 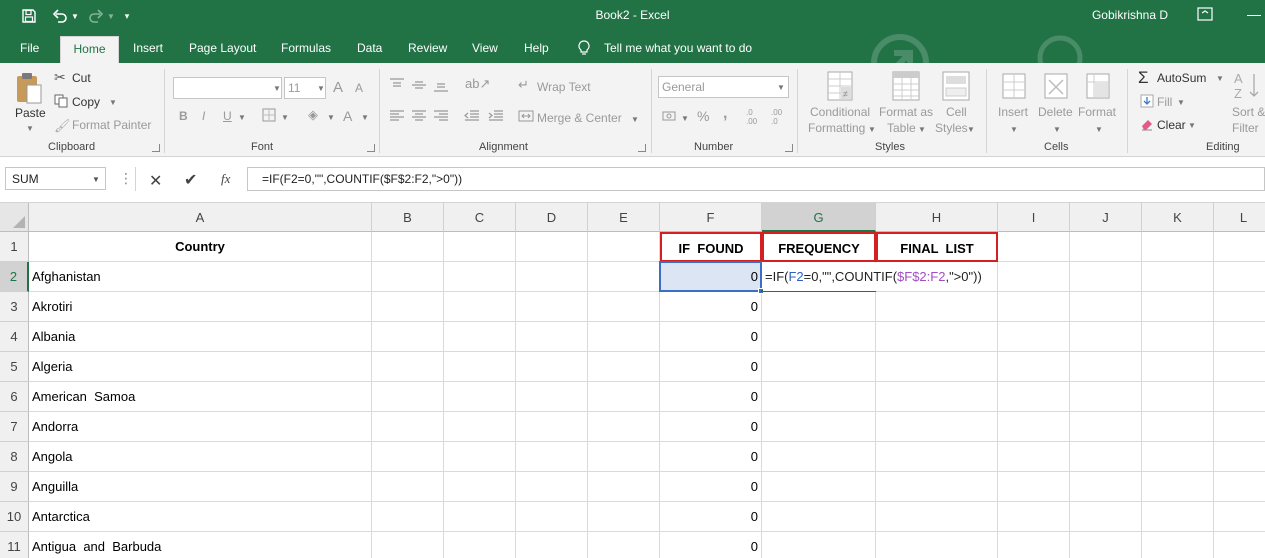 I want to click on cell-b3, so click(x=408, y=307).